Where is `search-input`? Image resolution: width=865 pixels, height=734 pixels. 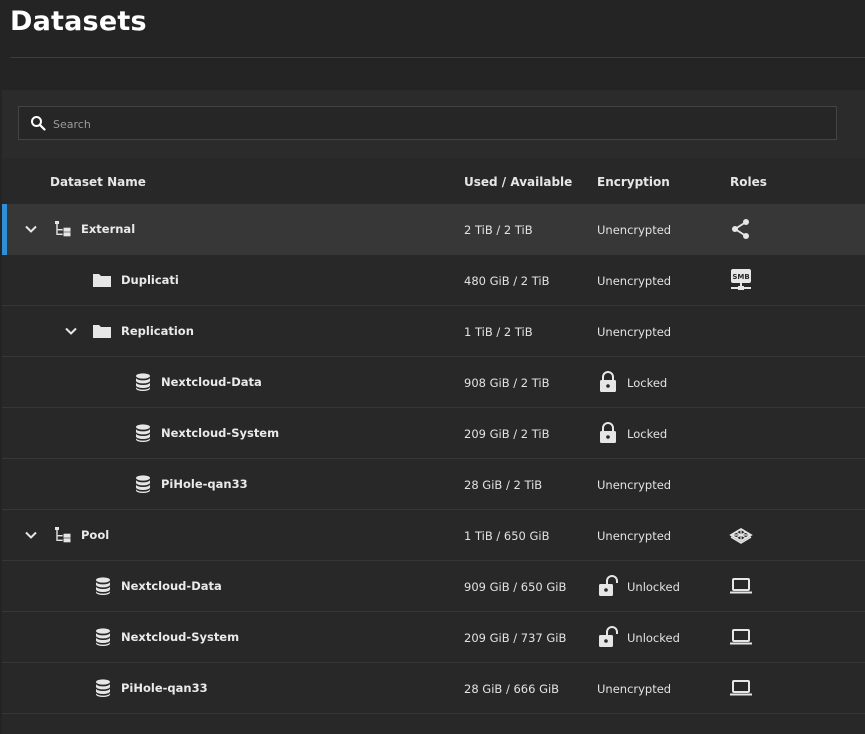
search-input is located at coordinates (438, 124).